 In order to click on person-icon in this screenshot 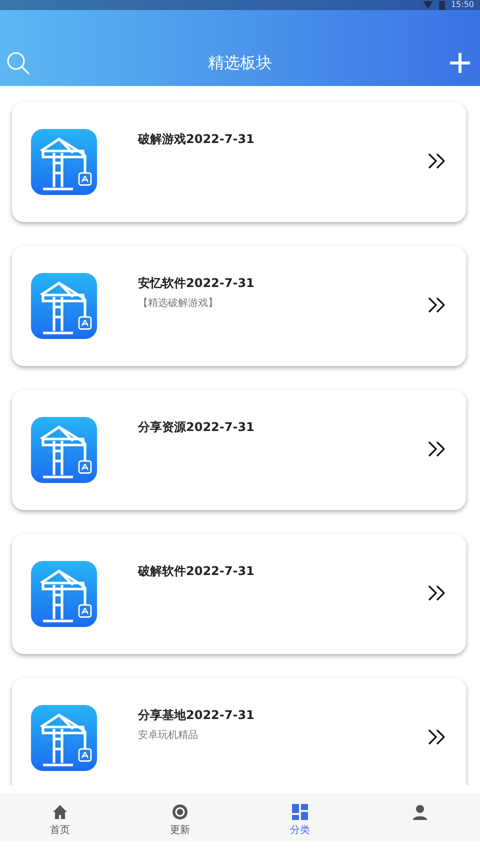, I will do `click(420, 812)`.